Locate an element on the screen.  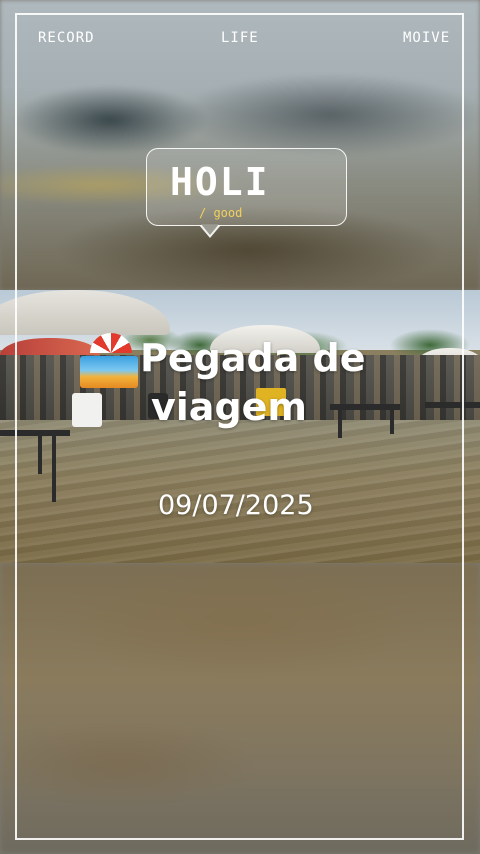
header-life-label: LIFE is located at coordinates (240, 38).